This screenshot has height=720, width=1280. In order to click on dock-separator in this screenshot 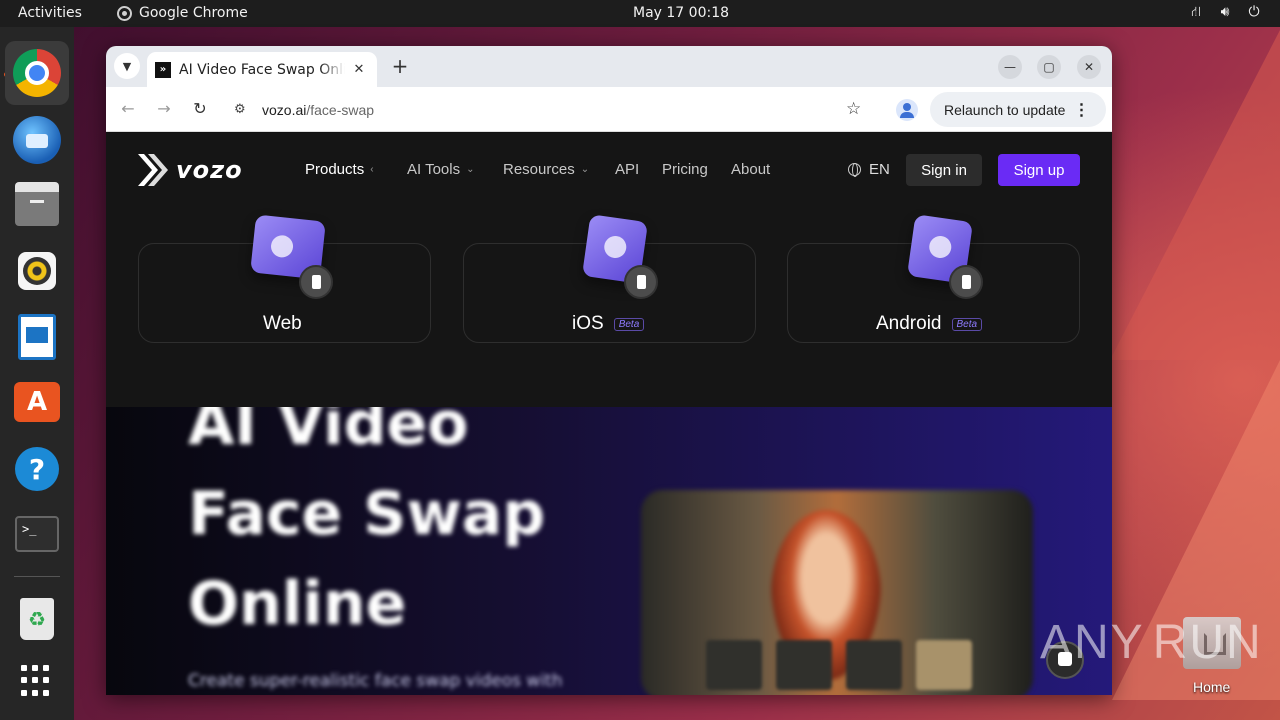, I will do `click(37, 576)`.